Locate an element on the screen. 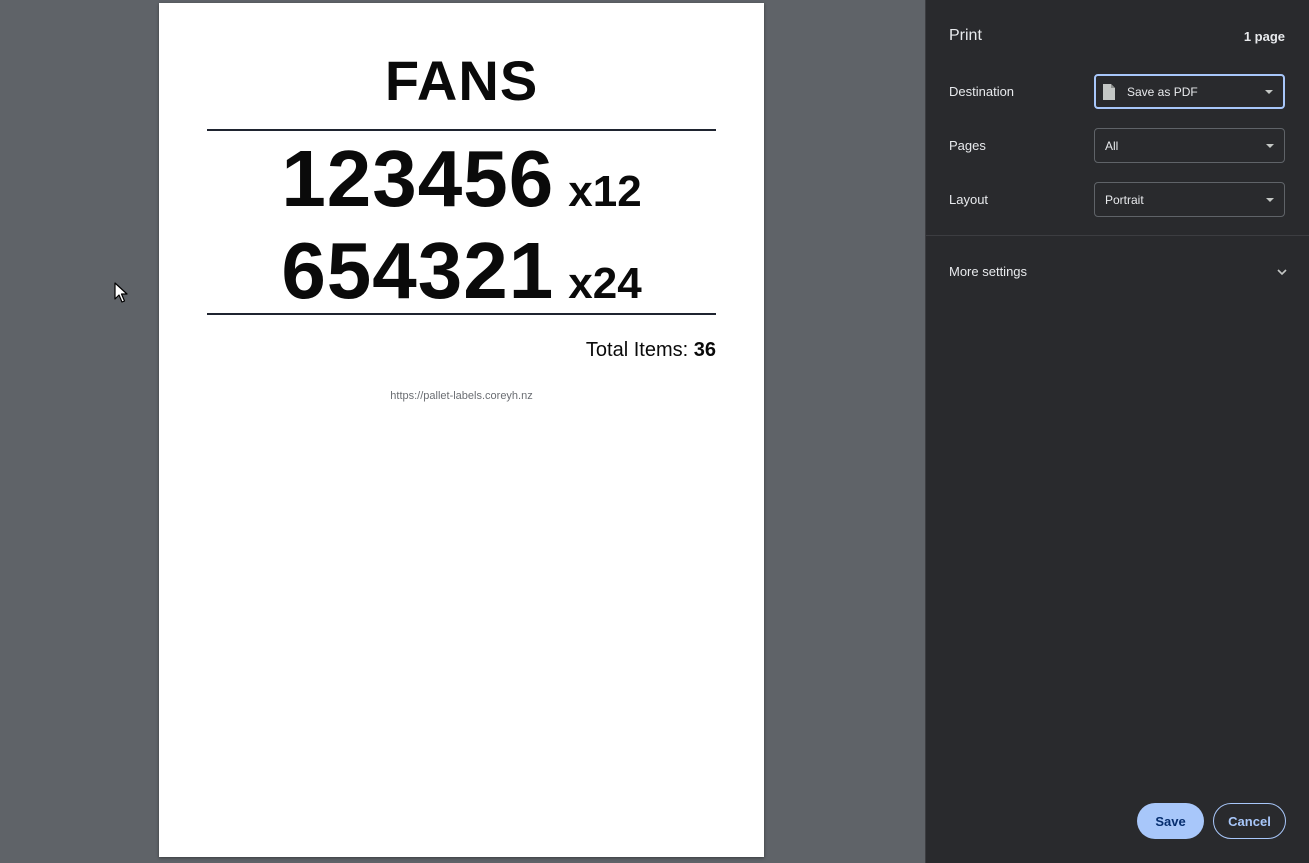 The height and width of the screenshot is (863, 1309). section-divider is located at coordinates (1117, 235).